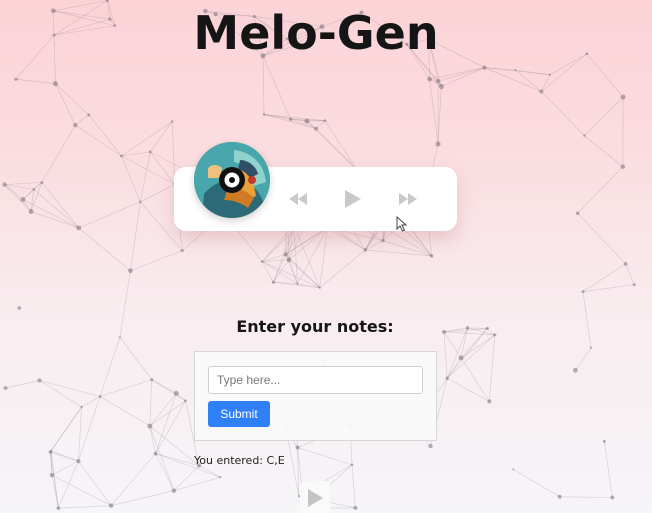 This screenshot has width=652, height=513. What do you see at coordinates (232, 180) in the screenshot?
I see `album-art-image` at bounding box center [232, 180].